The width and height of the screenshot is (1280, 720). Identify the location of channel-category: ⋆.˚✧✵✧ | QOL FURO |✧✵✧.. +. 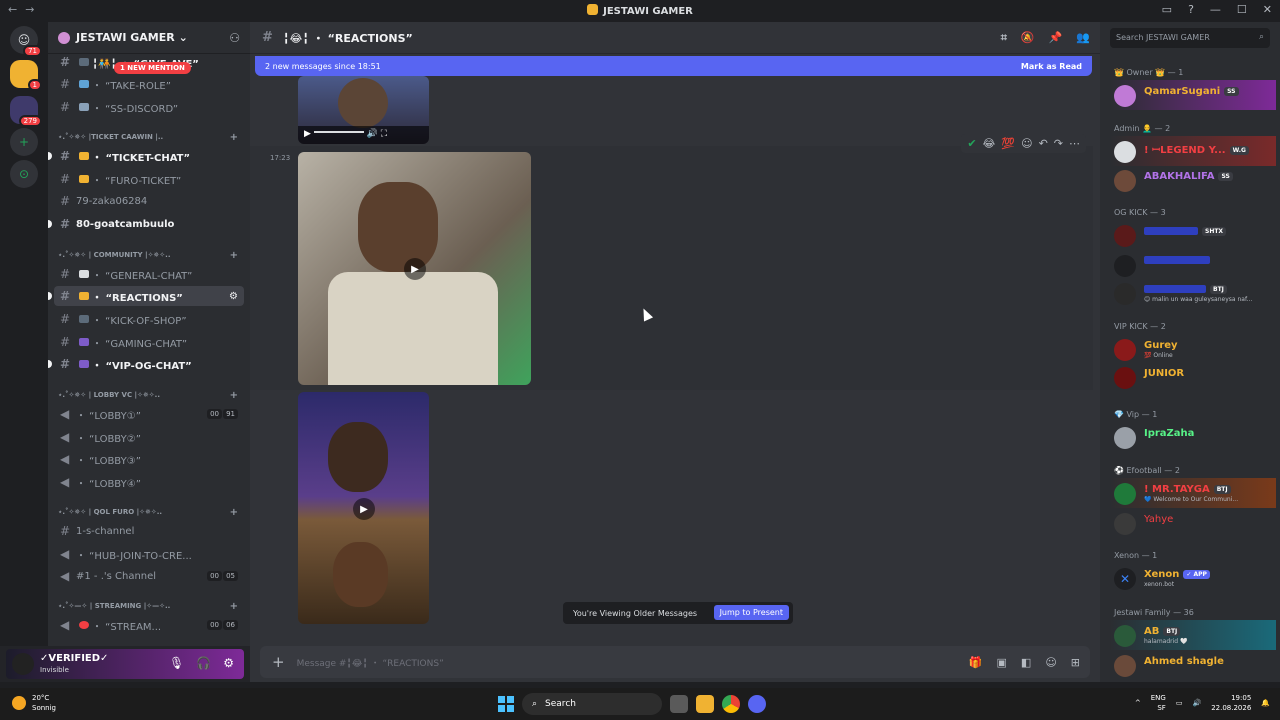
(151, 512).